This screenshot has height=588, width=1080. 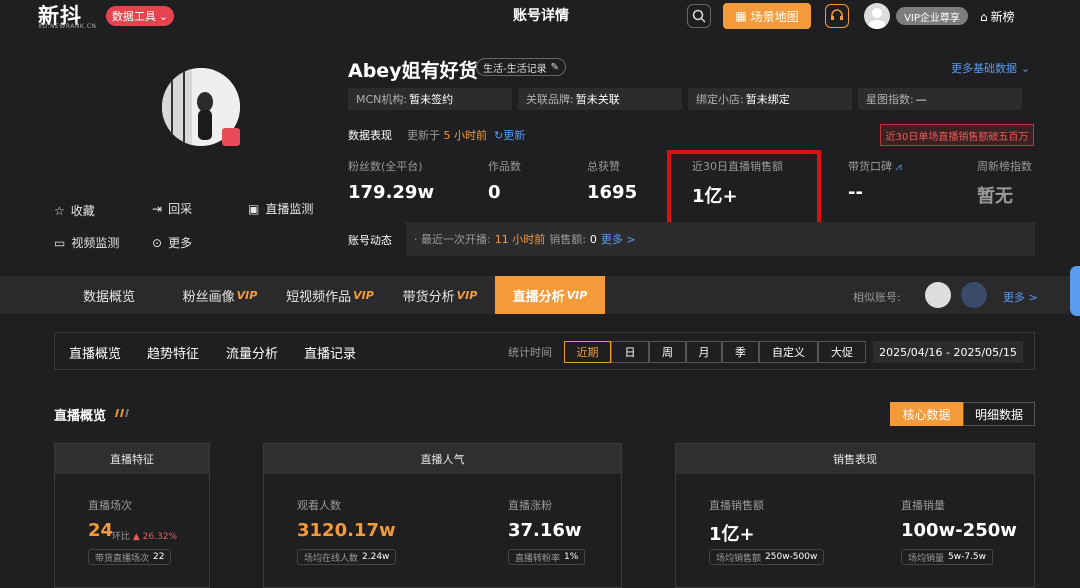 I want to click on refresh-icon: ↻, so click(x=499, y=135).